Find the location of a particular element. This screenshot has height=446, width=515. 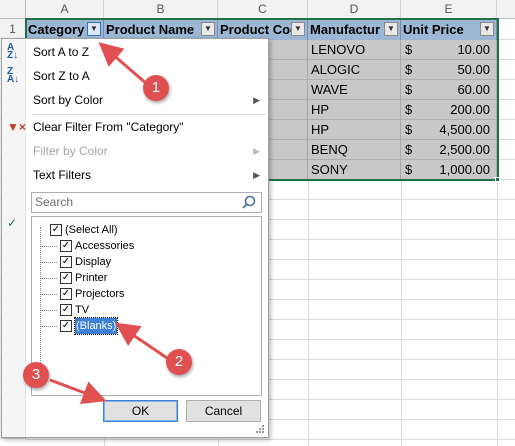

sort-descending-icon: Z A↓ is located at coordinates (13, 75).